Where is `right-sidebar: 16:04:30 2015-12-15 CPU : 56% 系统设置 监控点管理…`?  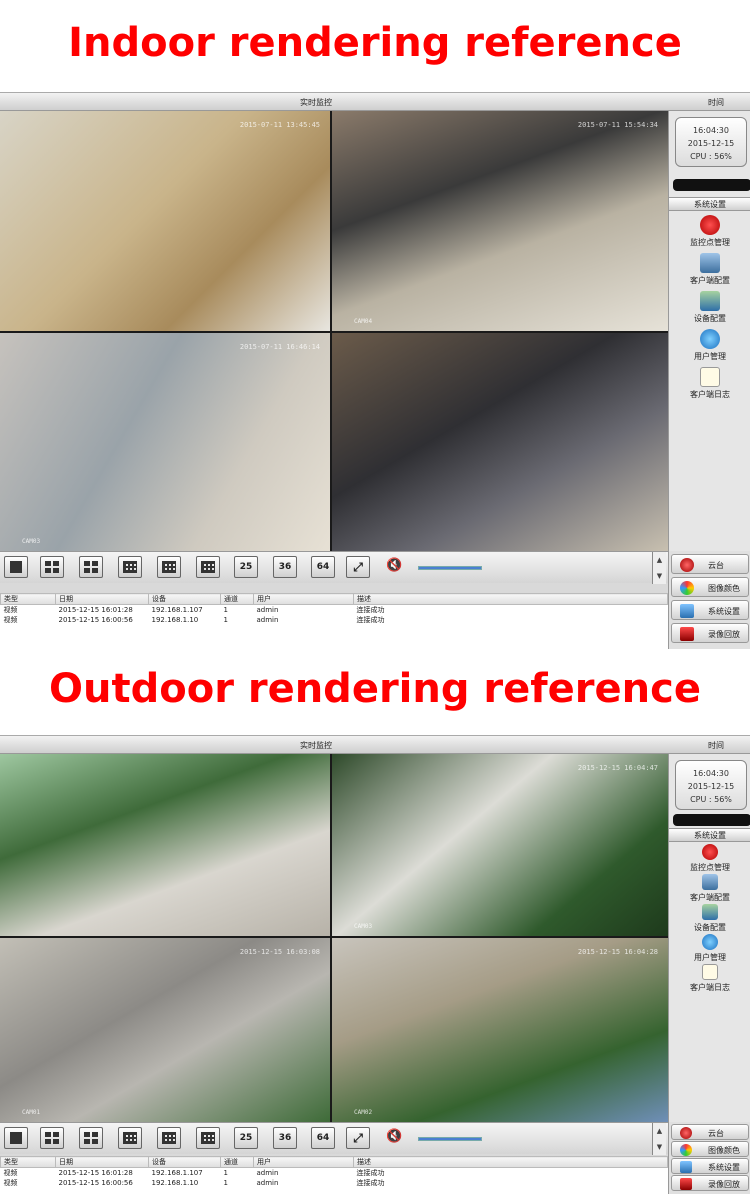
right-sidebar: 16:04:30 2015-12-15 CPU : 56% 系统设置 监控点管理… is located at coordinates (709, 331).